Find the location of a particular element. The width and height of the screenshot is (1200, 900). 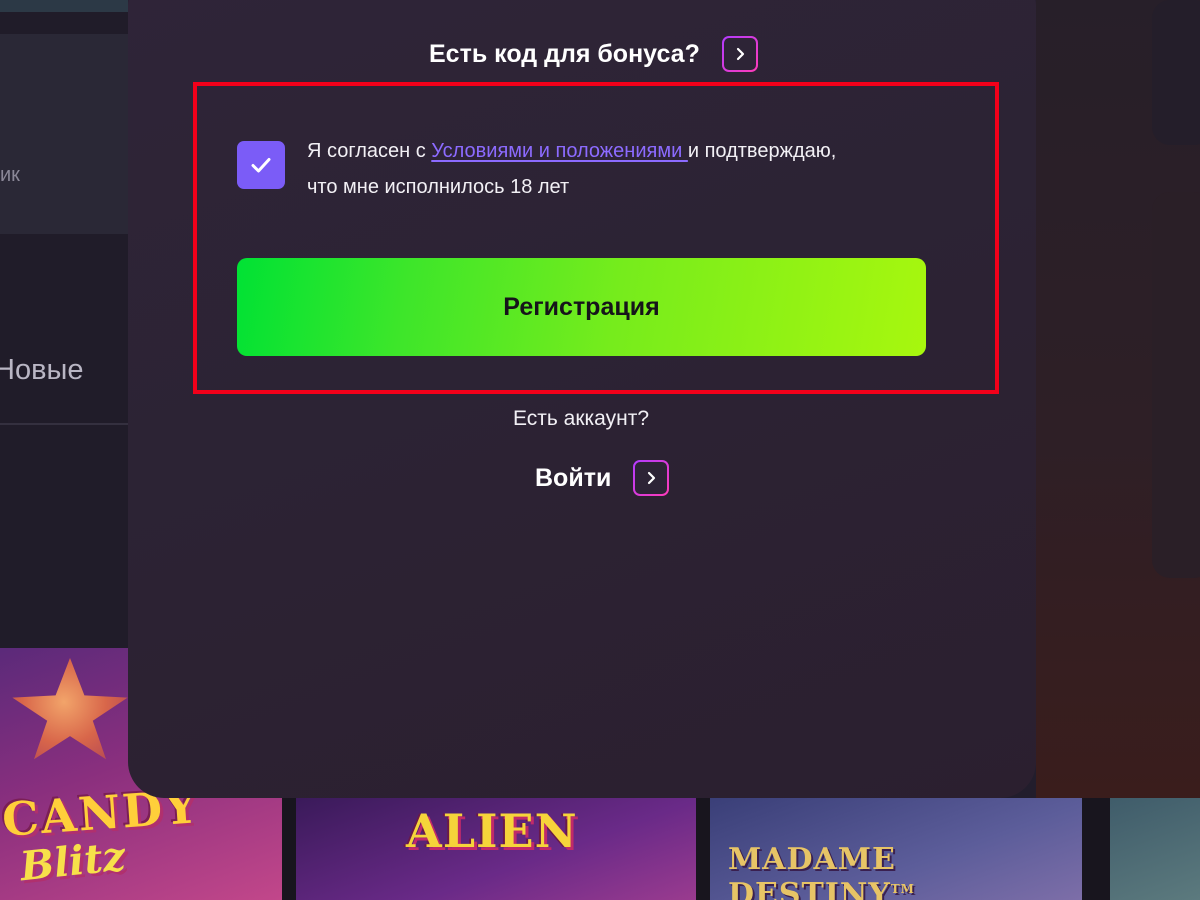

have-account-text: Есть аккаунт? is located at coordinates (581, 418).